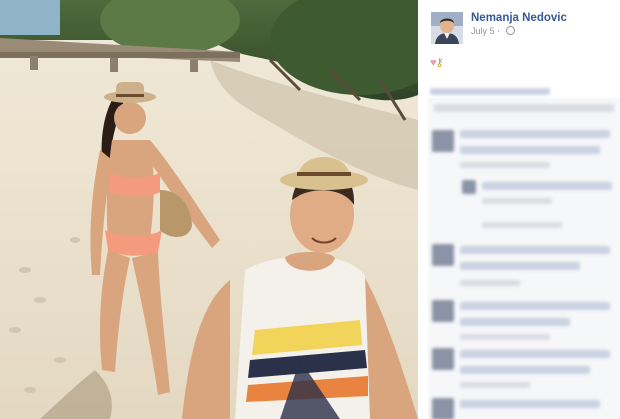  What do you see at coordinates (510, 31) in the screenshot?
I see `globe-icon` at bounding box center [510, 31].